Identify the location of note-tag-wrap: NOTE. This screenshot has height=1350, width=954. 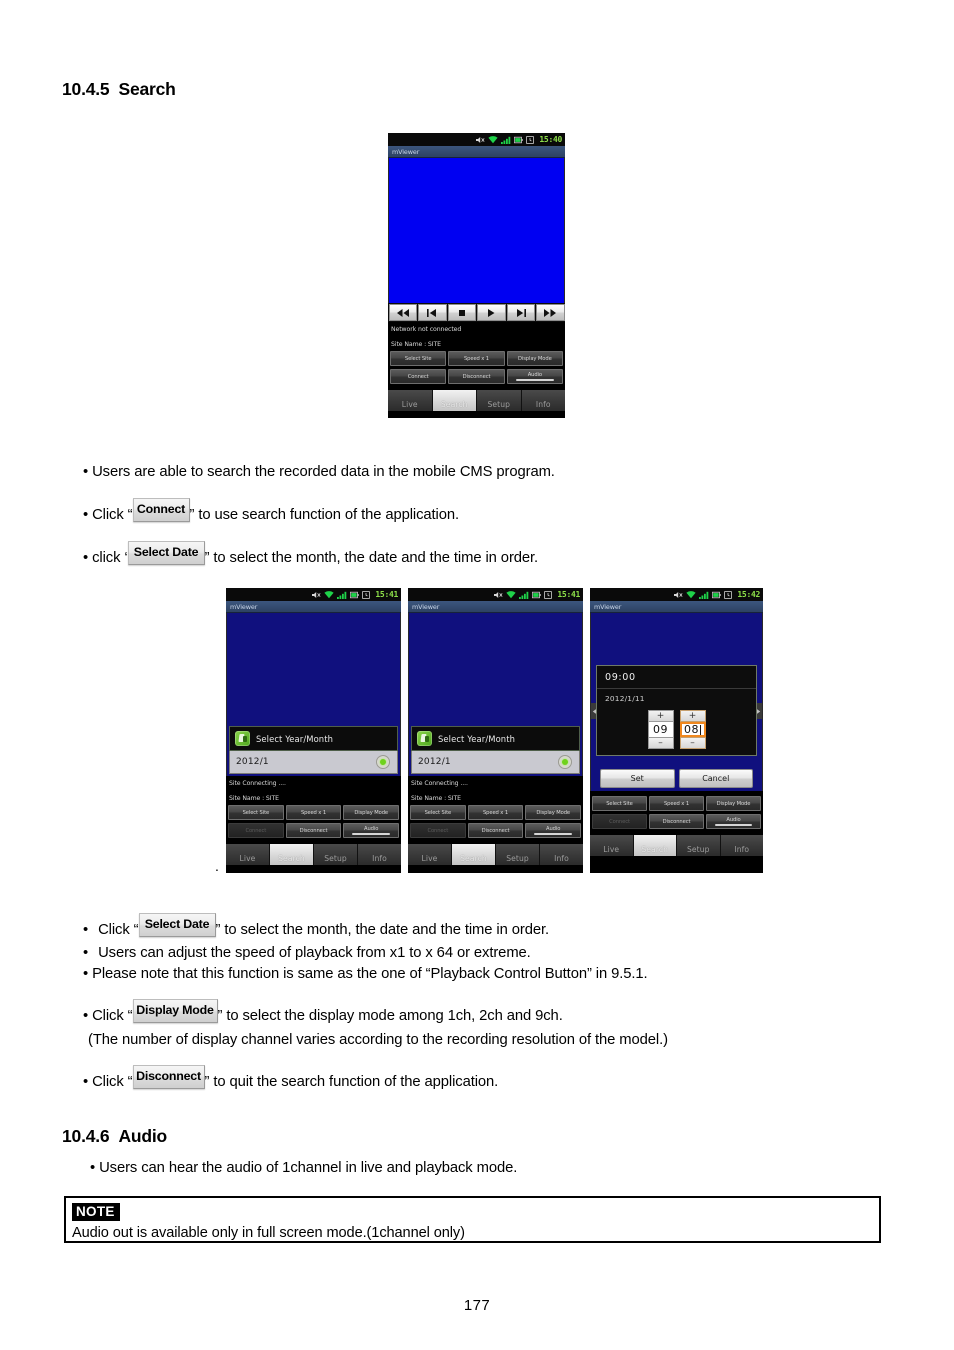
(472, 1209).